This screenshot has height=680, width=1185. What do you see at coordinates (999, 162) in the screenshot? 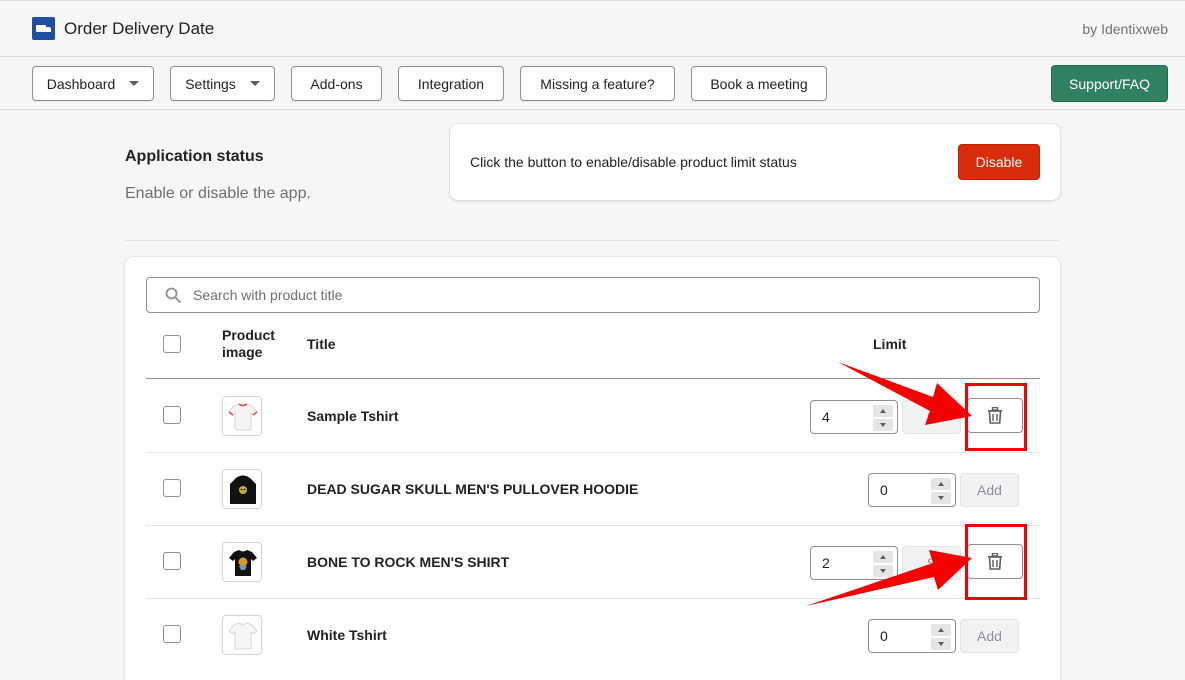
I see `disable-button: Disable` at bounding box center [999, 162].